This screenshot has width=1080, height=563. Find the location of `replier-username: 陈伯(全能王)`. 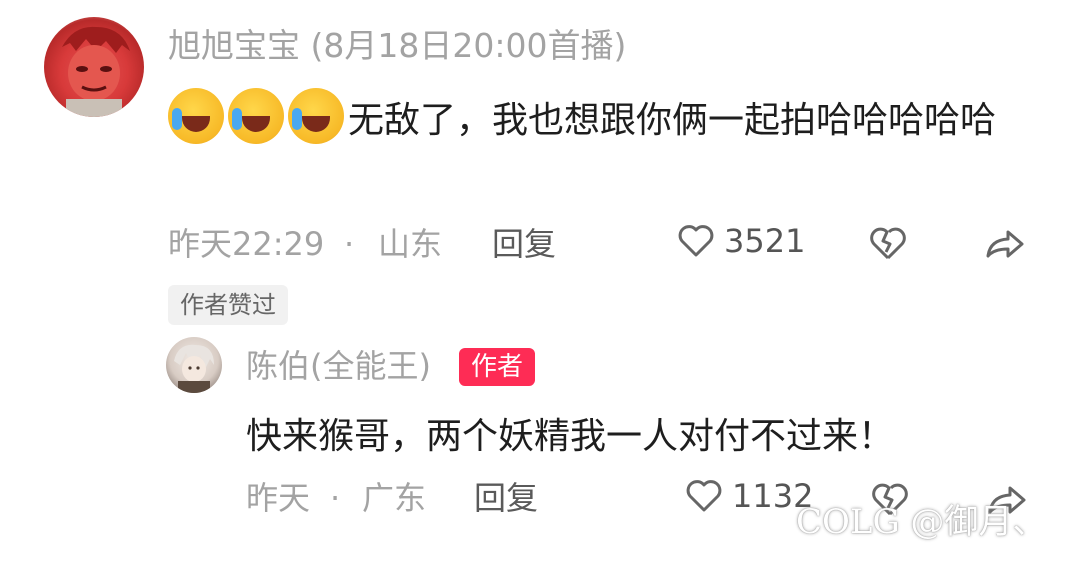

replier-username: 陈伯(全能王) is located at coordinates (338, 366).